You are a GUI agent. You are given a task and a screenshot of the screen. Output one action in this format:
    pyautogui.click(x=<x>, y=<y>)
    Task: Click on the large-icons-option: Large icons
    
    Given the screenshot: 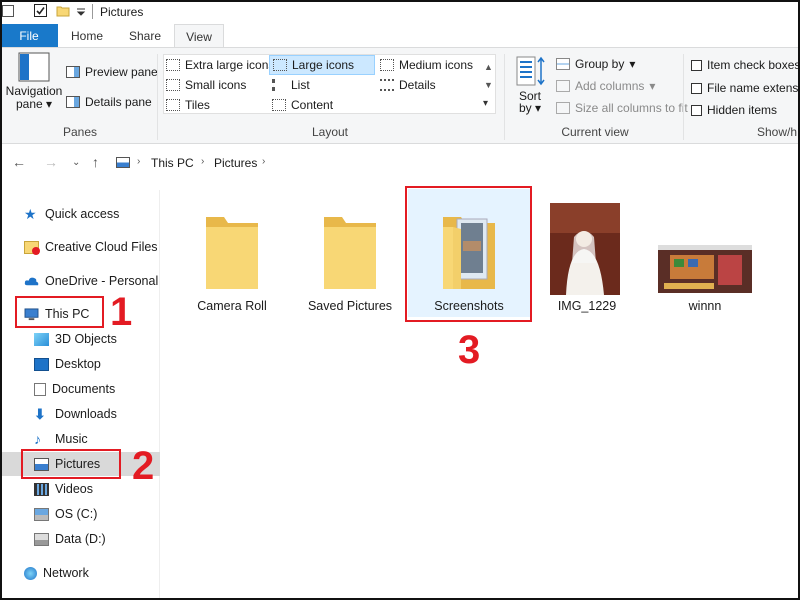 What is the action you would take?
    pyautogui.click(x=322, y=65)
    